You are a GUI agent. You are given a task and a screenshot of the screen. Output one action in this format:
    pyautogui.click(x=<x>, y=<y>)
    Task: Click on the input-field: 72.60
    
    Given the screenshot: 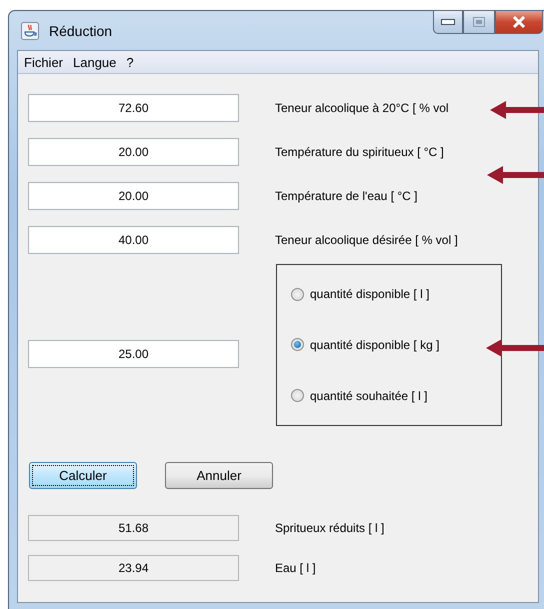 What is the action you would take?
    pyautogui.click(x=133, y=108)
    